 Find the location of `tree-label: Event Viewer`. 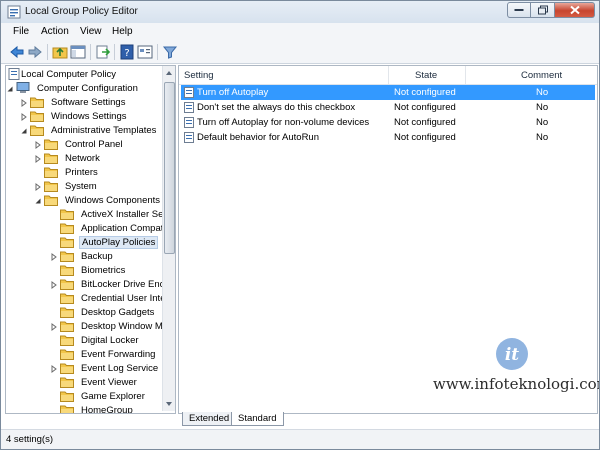

tree-label: Event Viewer is located at coordinates (109, 382).